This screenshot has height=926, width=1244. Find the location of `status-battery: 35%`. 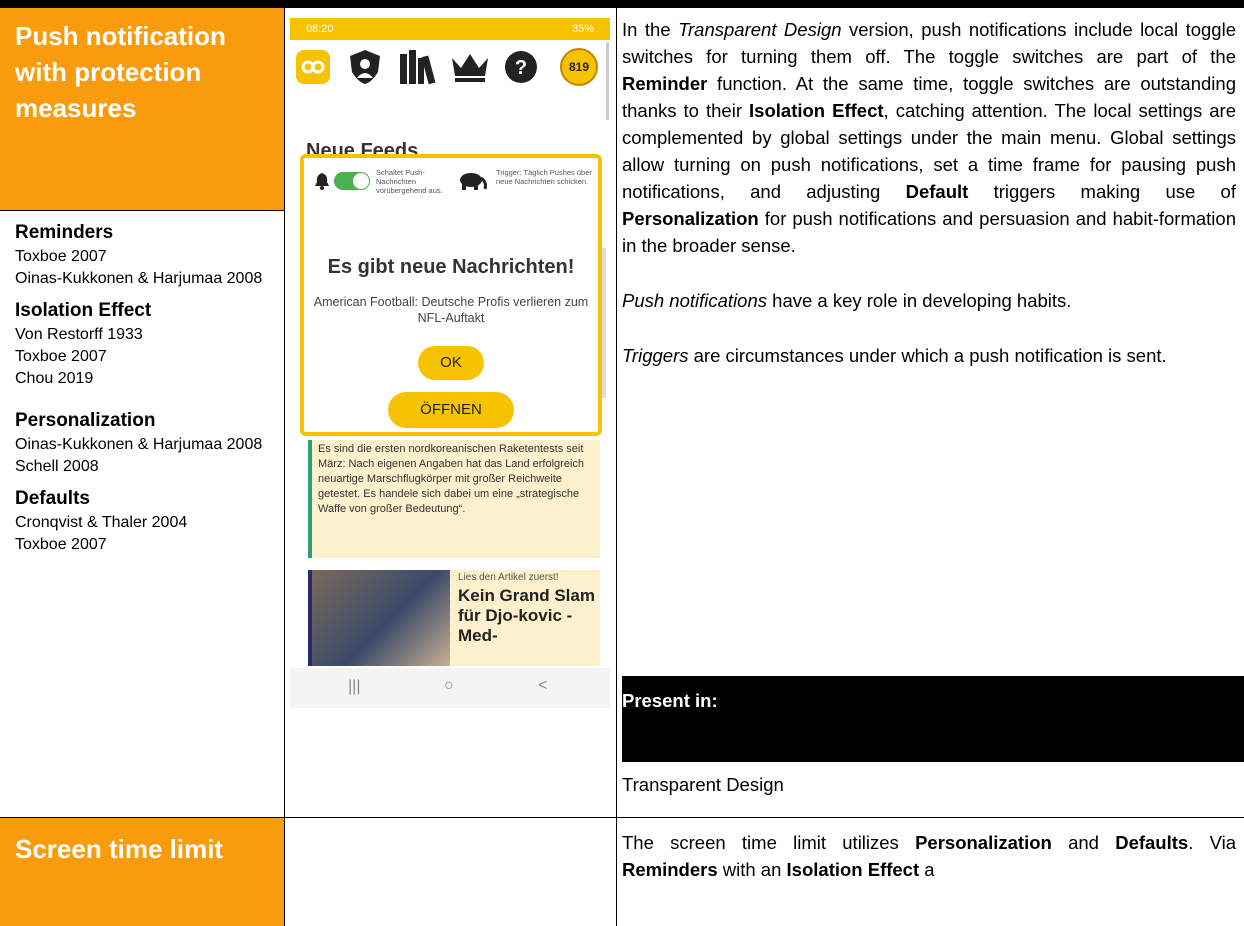

status-battery: 35% is located at coordinates (582, 29).